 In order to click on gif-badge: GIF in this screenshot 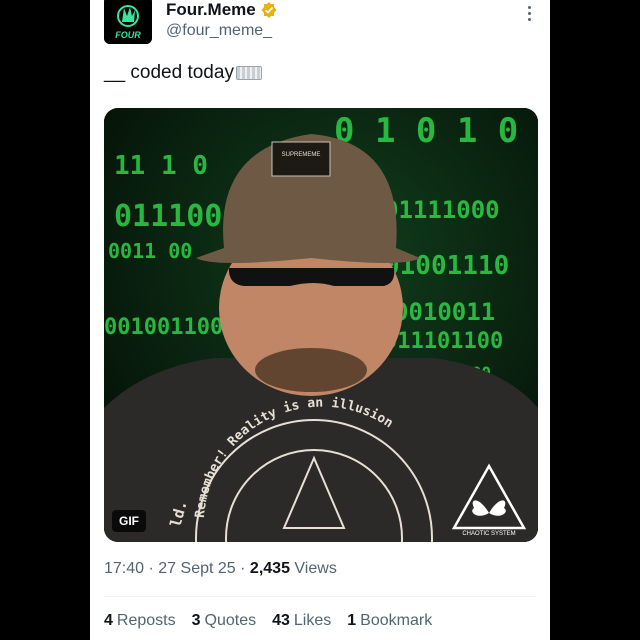, I will do `click(129, 521)`.